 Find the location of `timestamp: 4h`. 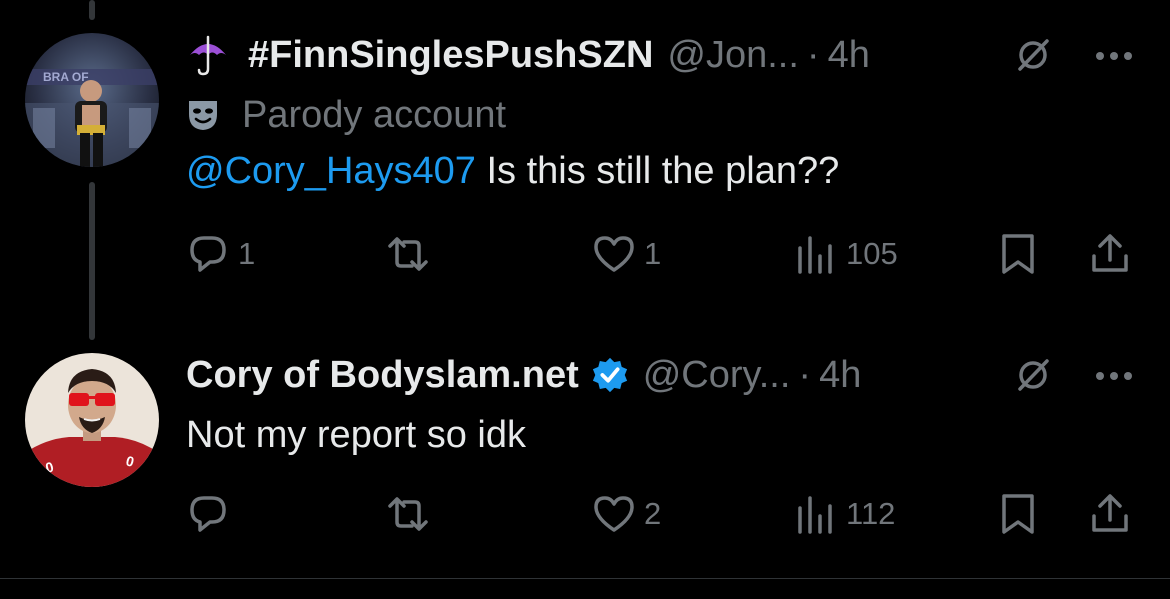

timestamp: 4h is located at coordinates (849, 55).